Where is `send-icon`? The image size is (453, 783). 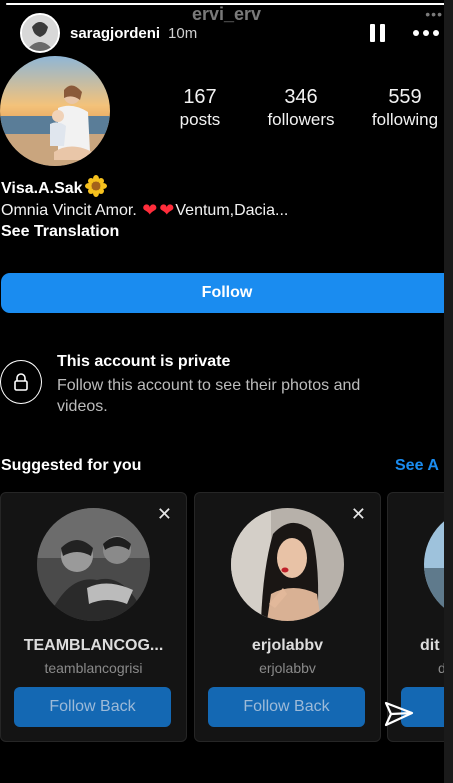
send-icon is located at coordinates (399, 714).